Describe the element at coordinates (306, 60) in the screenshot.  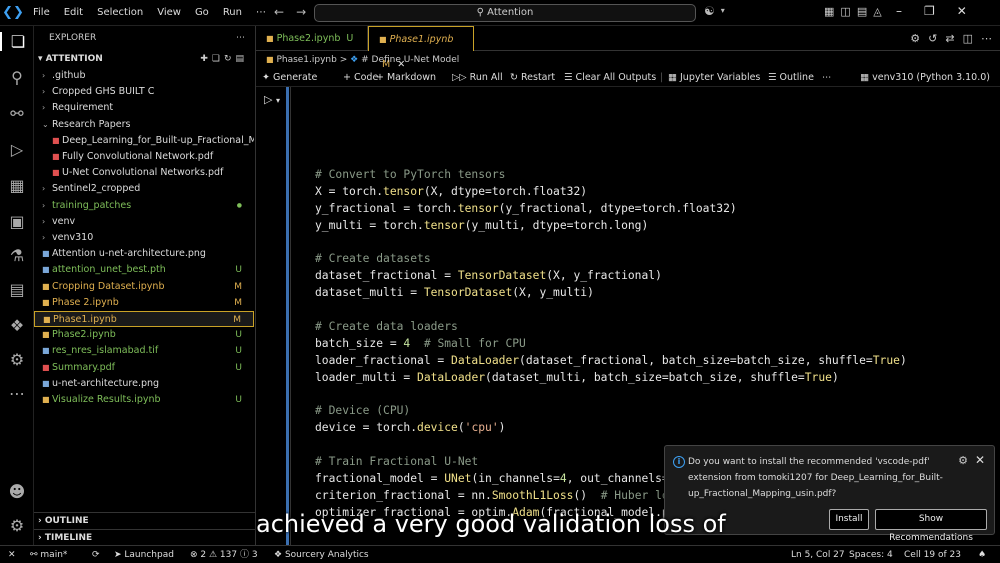
I see `breadcrumb-file: Phase1.ipynb` at that location.